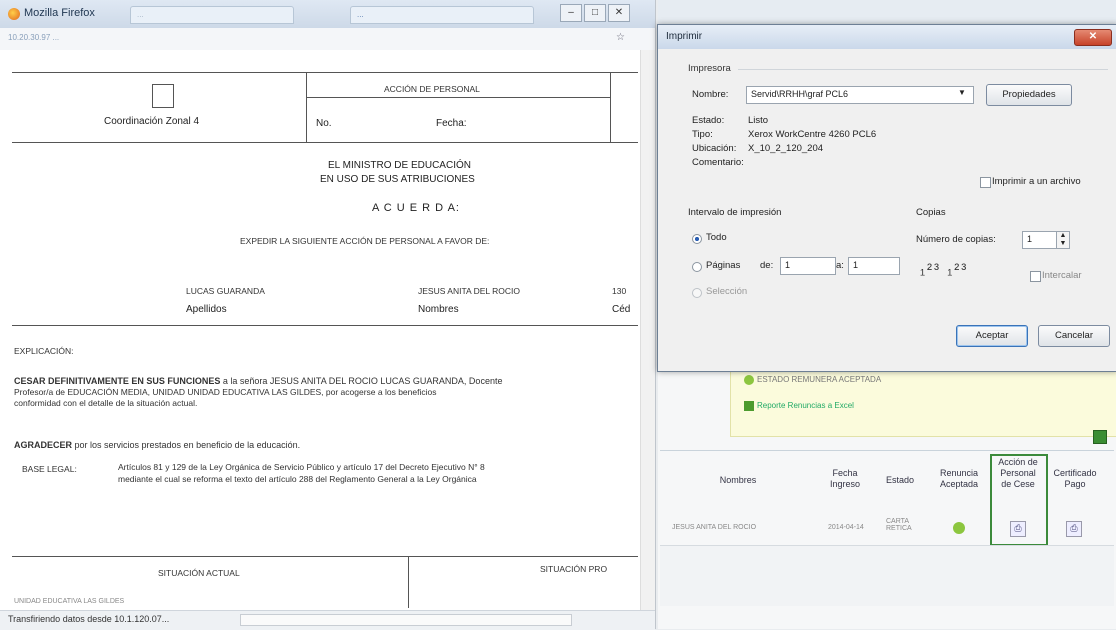  What do you see at coordinates (14, 14) in the screenshot?
I see `firefox-logo-icon` at bounding box center [14, 14].